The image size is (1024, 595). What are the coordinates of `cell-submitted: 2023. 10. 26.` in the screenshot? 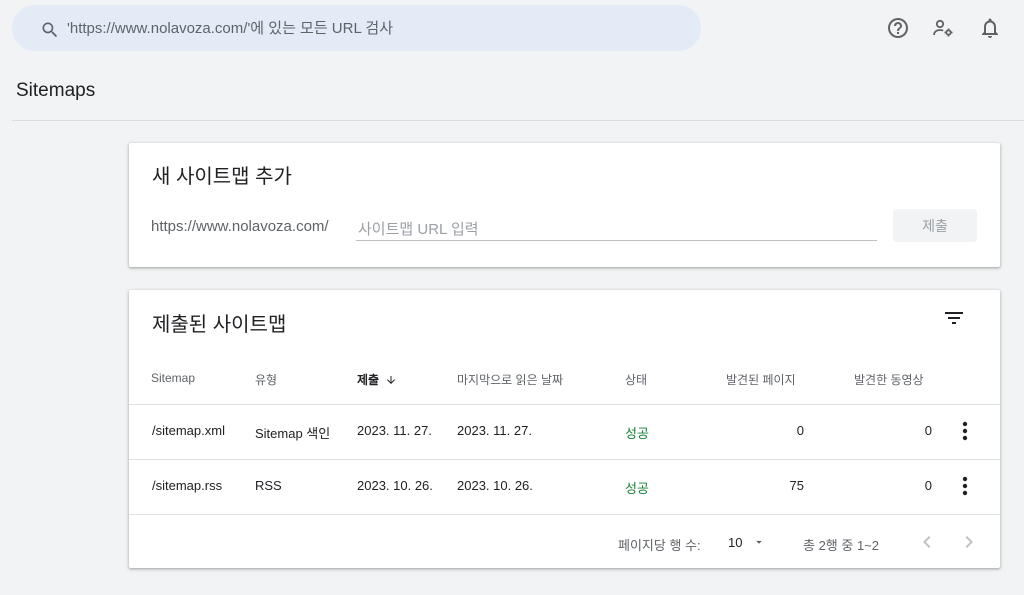 It's located at (395, 485).